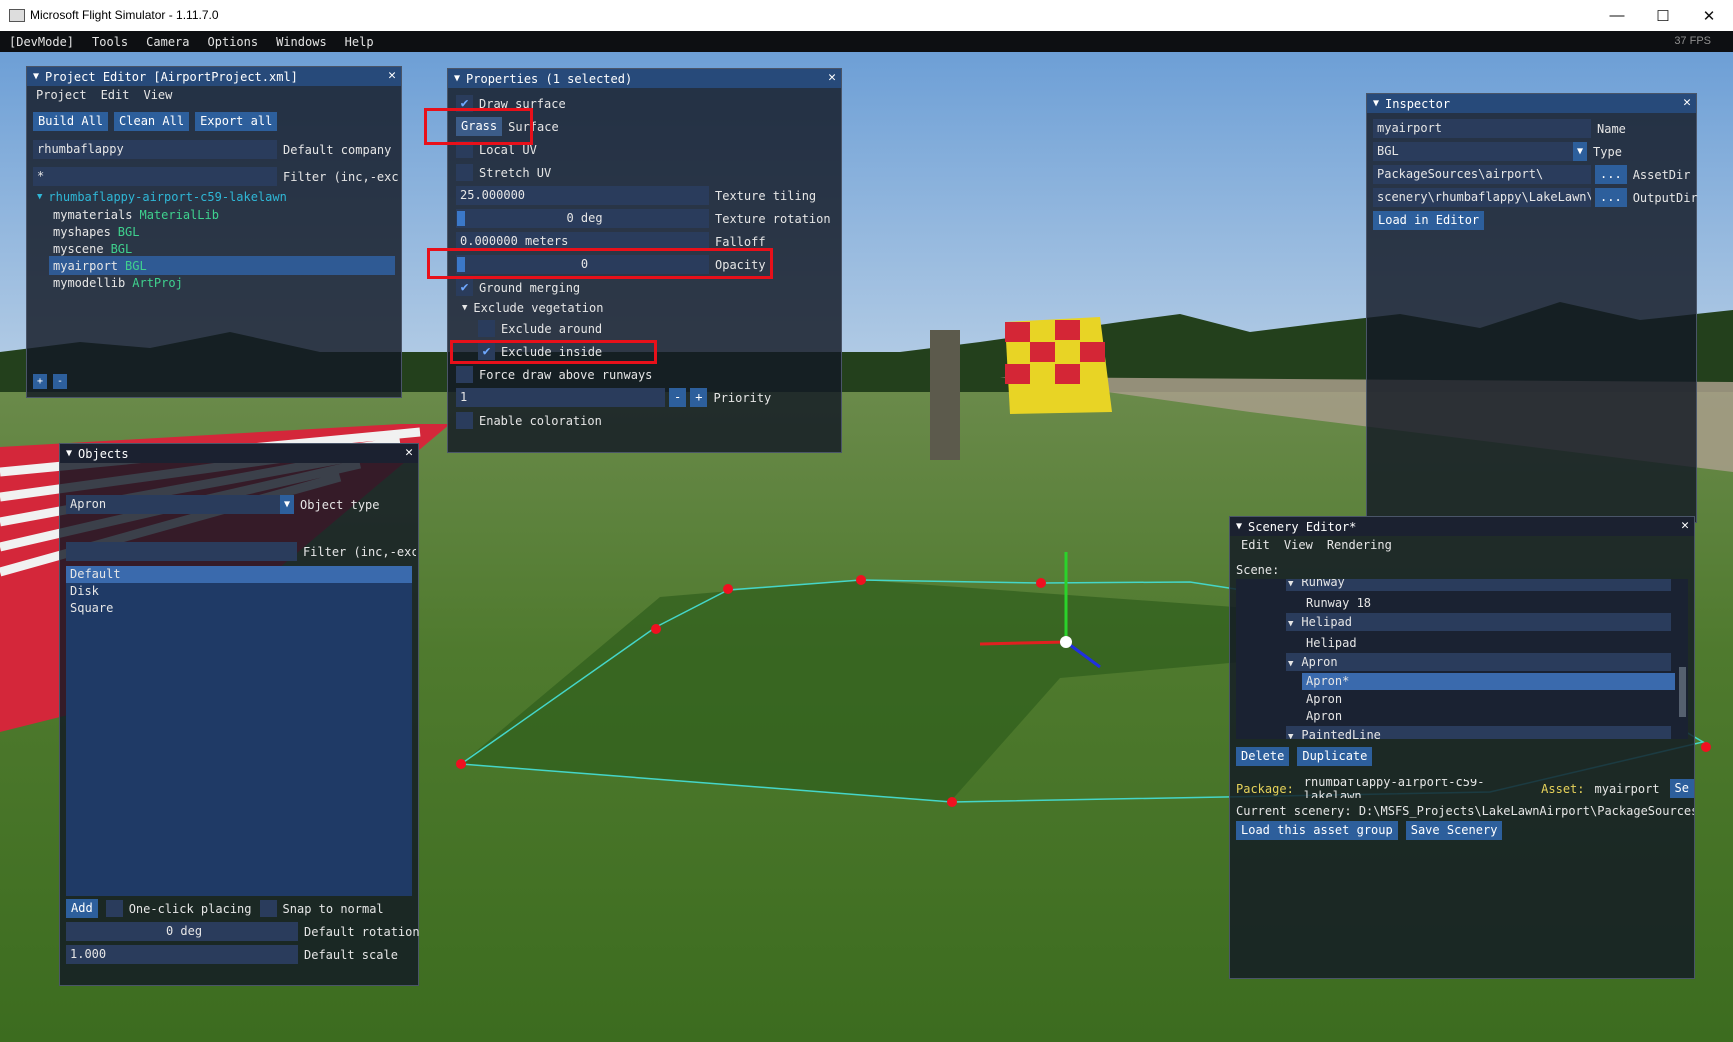 Image resolution: width=1733 pixels, height=1042 pixels. Describe the element at coordinates (268, 908) in the screenshot. I see `snap-to-normal-checkbox` at that location.